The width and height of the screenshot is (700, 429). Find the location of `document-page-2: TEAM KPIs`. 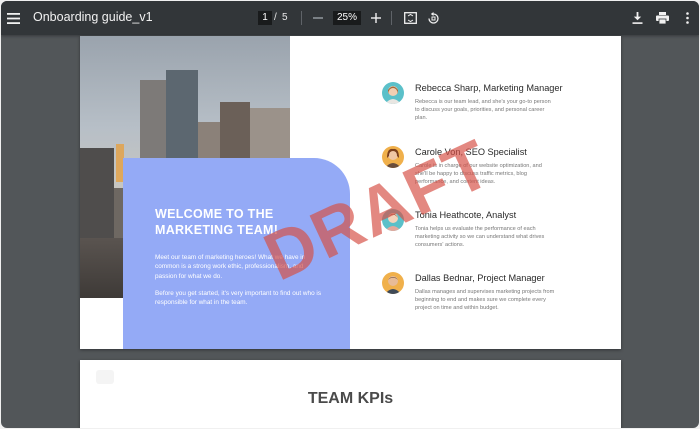

document-page-2: TEAM KPIs is located at coordinates (350, 394).